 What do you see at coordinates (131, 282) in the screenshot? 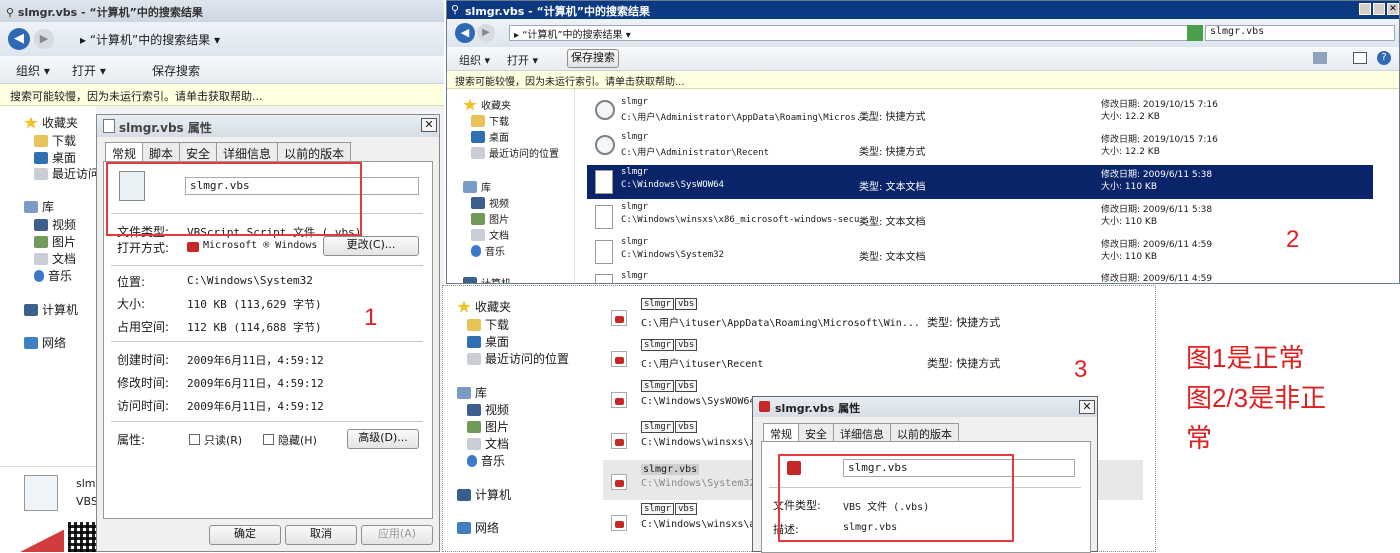
I see `location-label: 位置:` at bounding box center [131, 282].